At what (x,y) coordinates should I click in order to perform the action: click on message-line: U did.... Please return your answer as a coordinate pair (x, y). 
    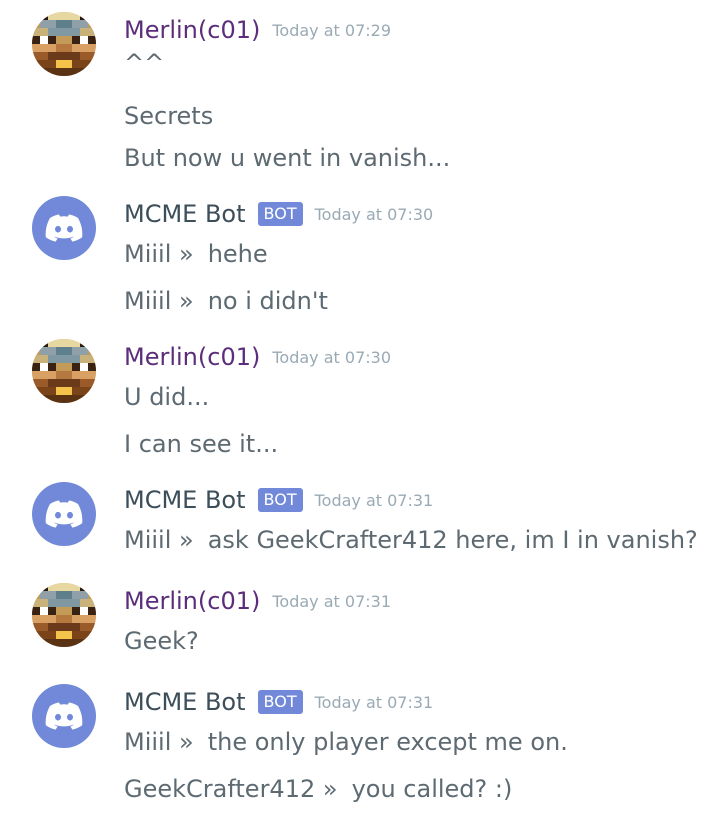
    Looking at the image, I should click on (166, 397).